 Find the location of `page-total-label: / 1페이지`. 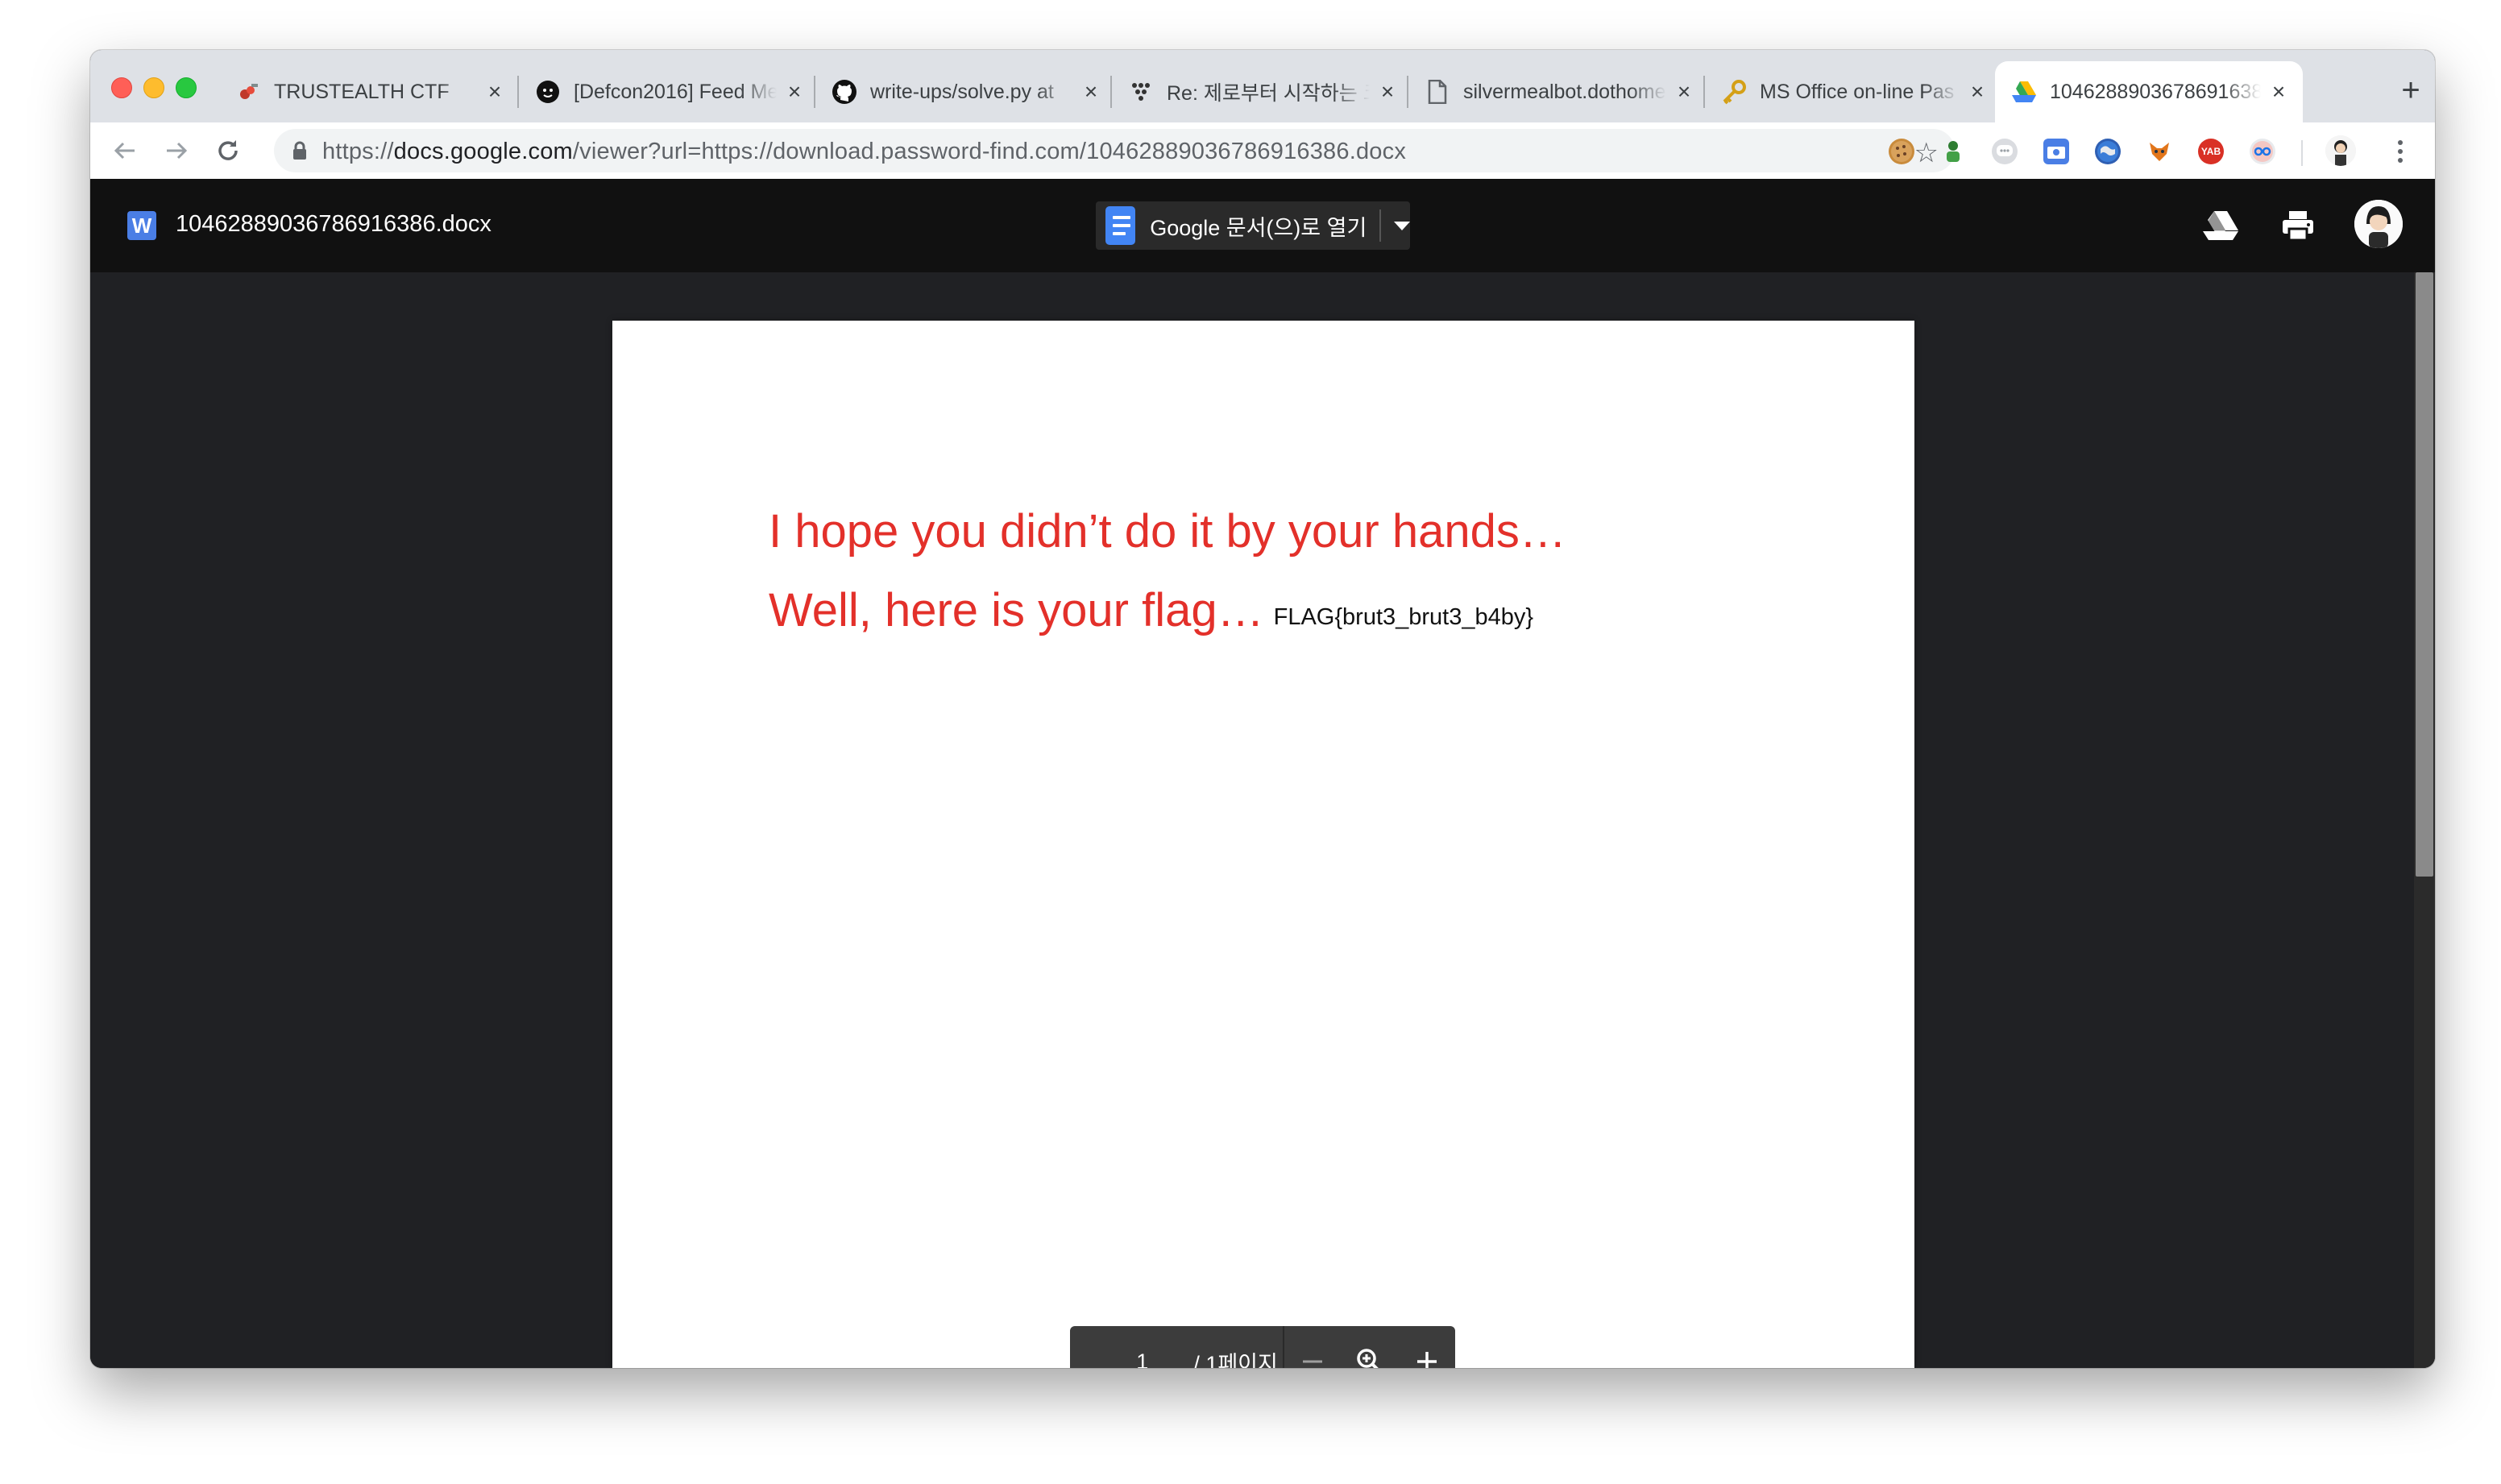

page-total-label: / 1페이지 is located at coordinates (1235, 1360).